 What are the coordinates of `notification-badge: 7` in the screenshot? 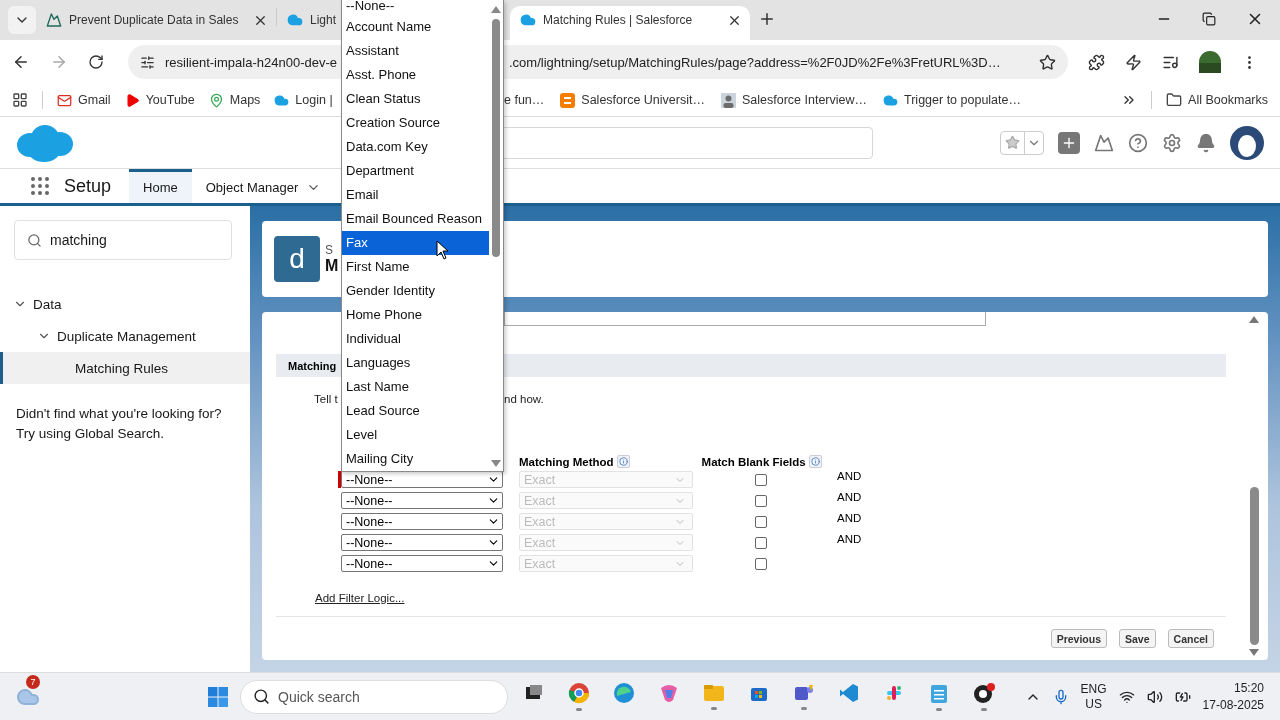 It's located at (33, 681).